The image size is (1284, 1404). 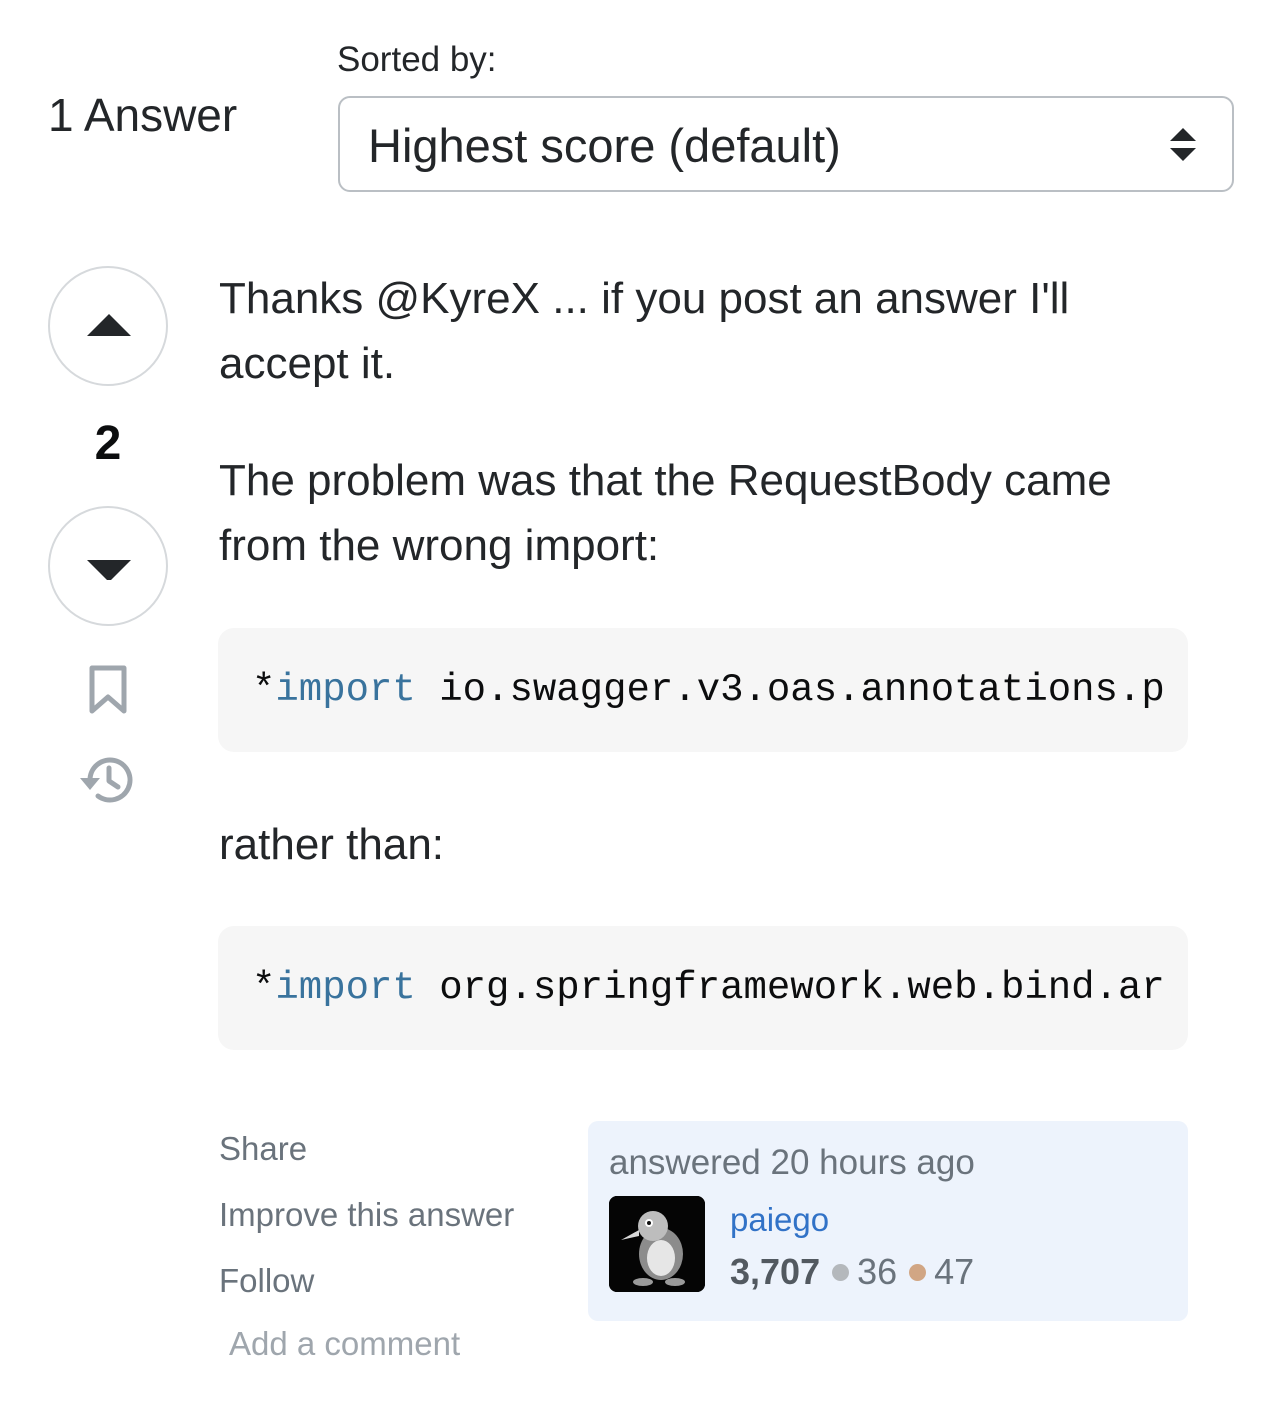 I want to click on arrow-up-icon, so click(x=109, y=325).